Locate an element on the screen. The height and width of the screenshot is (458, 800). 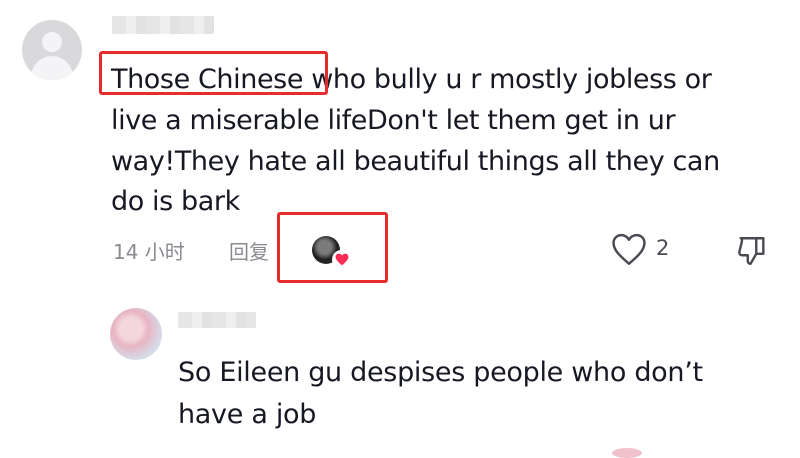
reply-button: 回复 is located at coordinates (249, 250).